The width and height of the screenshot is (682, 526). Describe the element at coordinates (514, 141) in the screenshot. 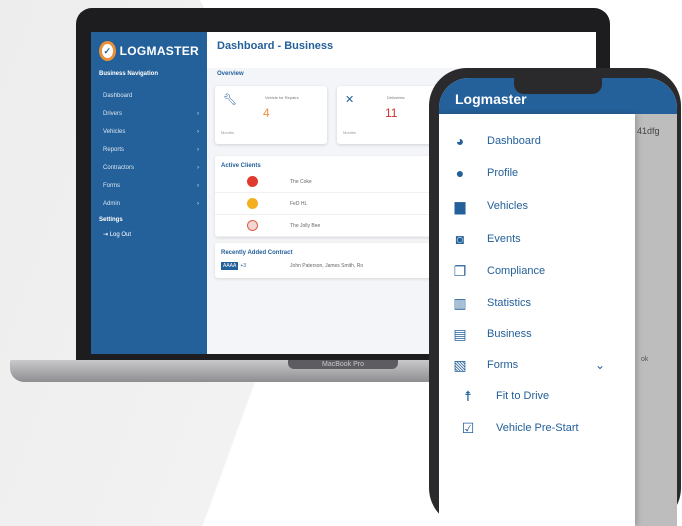

I see `menu-item-label: Dashboard` at that location.